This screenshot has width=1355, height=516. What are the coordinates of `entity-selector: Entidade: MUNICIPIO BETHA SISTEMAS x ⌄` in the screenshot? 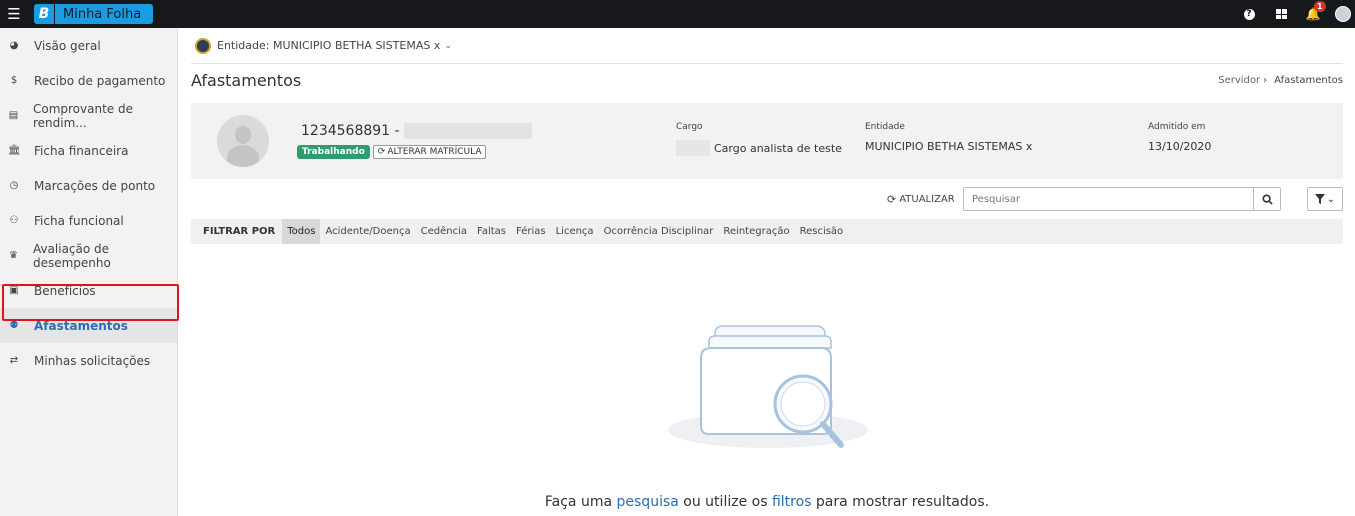 It's located at (767, 46).